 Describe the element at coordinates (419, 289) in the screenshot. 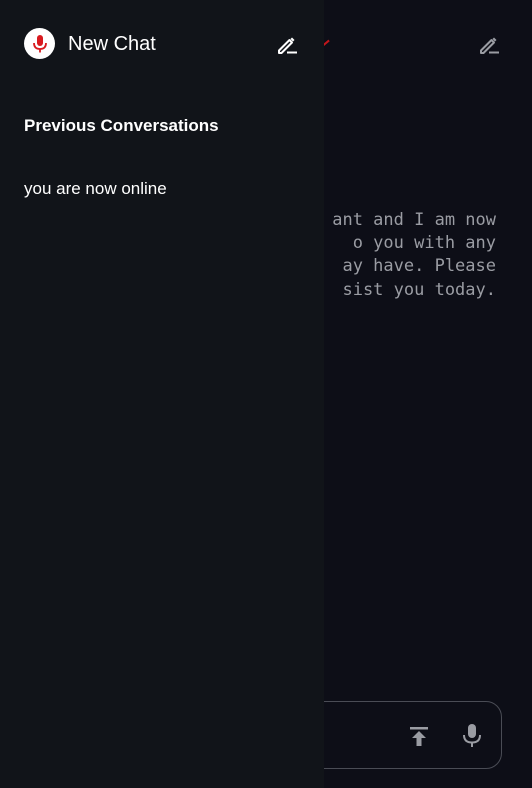

I see `message-line: sist you today.` at that location.